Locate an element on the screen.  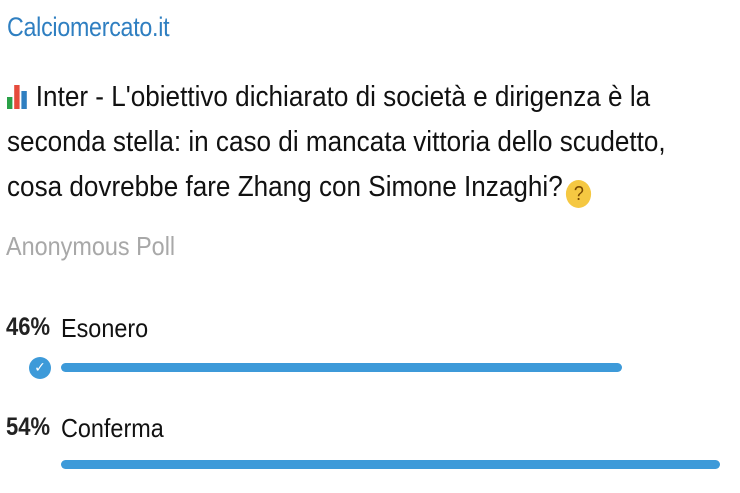
channel-name: Calciomercato.it is located at coordinates (88, 27).